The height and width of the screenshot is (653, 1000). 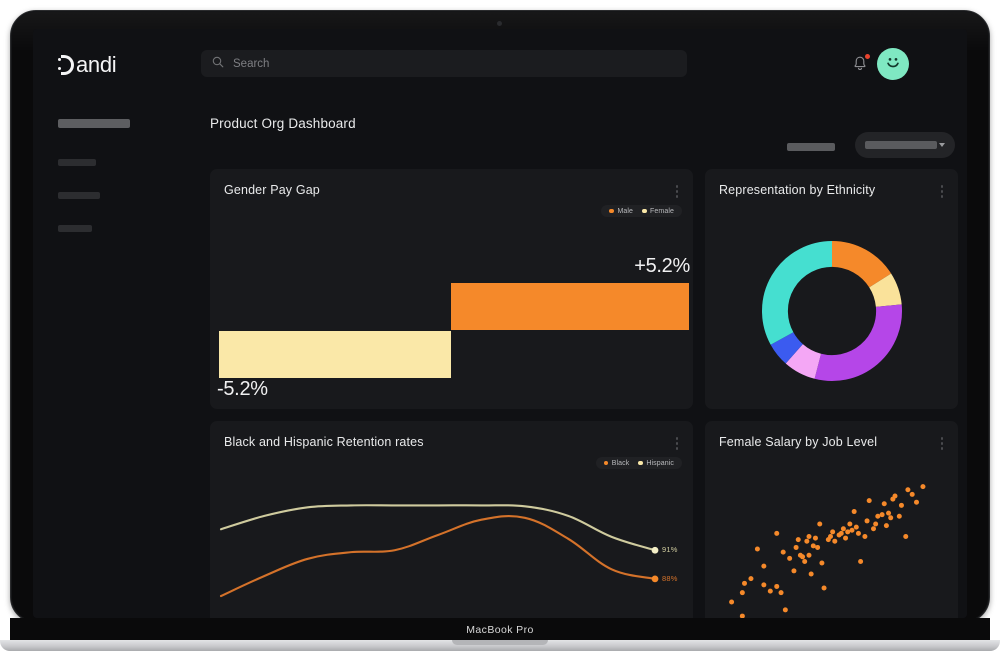 I want to click on date-range-selector, so click(x=811, y=147).